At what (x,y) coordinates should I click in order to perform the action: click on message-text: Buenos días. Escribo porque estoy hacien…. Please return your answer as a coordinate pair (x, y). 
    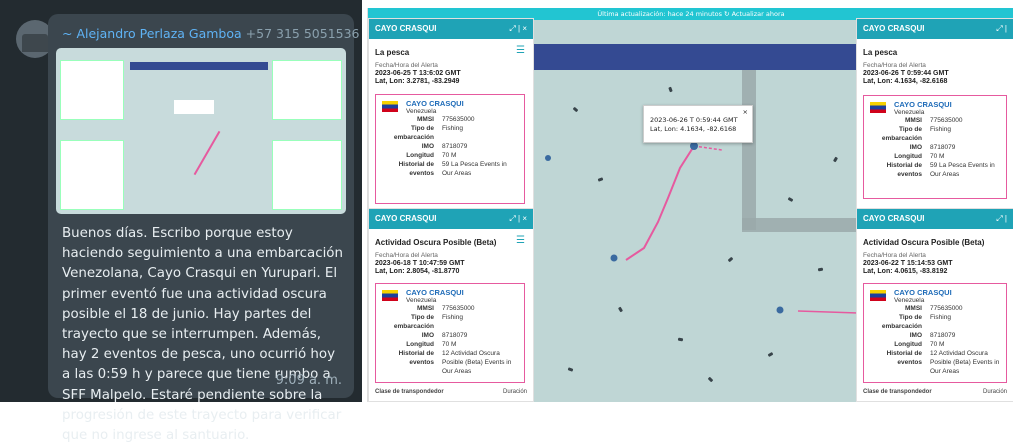
    Looking at the image, I should click on (202, 335).